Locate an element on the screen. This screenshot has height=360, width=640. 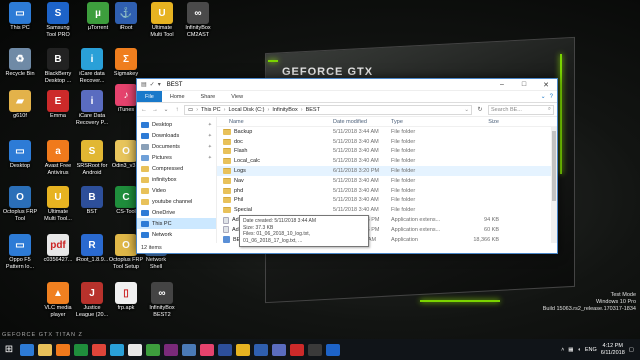
desktop-icon: U Ultimate Multi Tool is located at coordinates (162, 20).